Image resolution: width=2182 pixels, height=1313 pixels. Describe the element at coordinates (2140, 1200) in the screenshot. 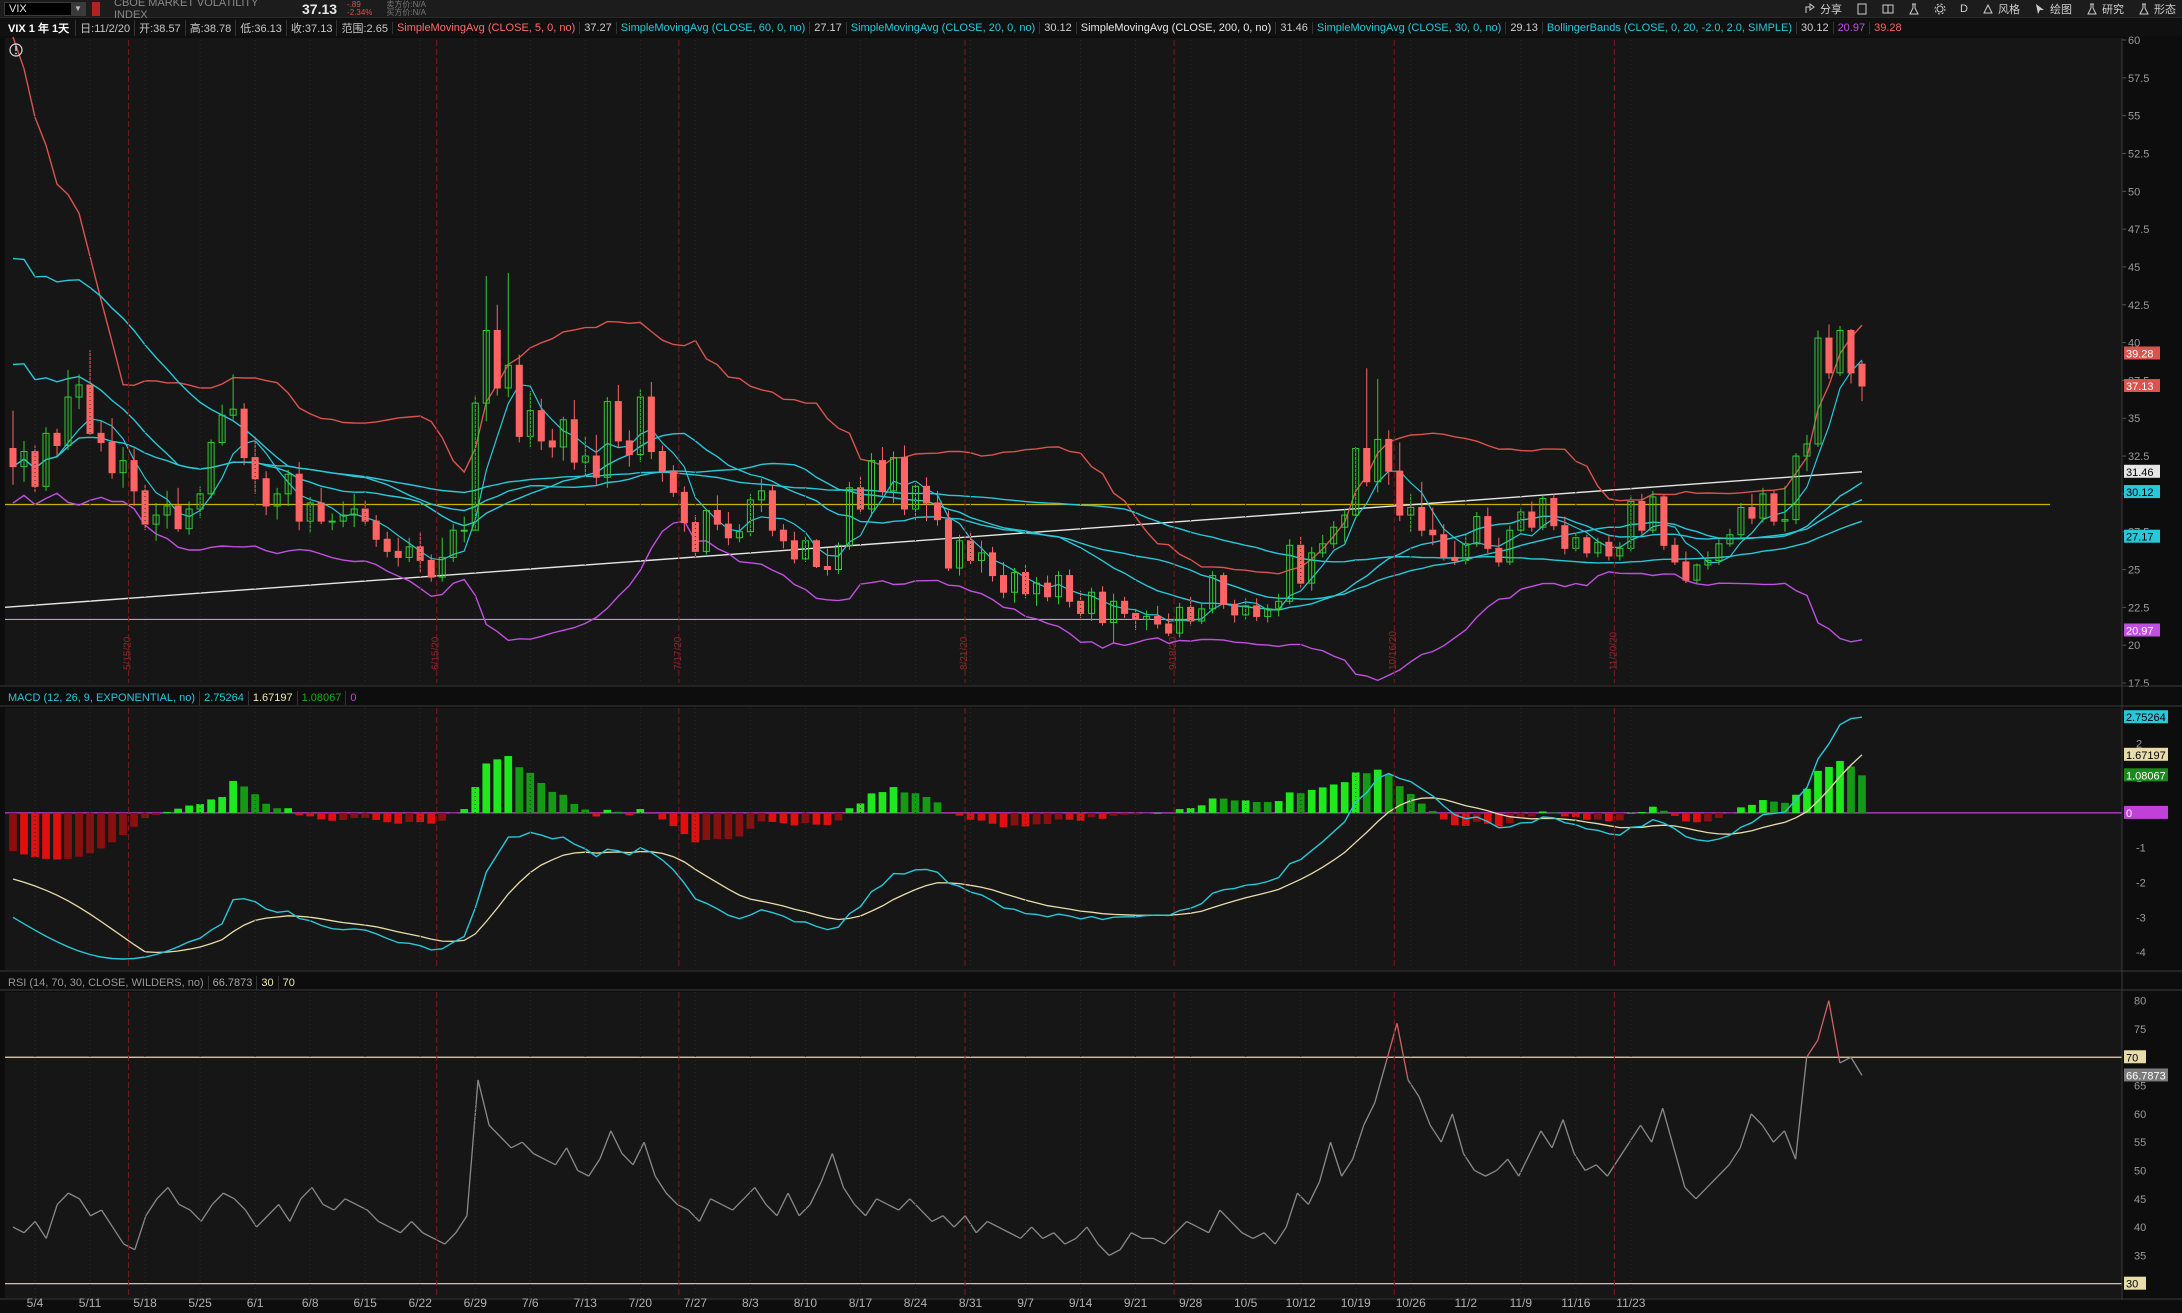

I see `y-tick-label: 45` at that location.